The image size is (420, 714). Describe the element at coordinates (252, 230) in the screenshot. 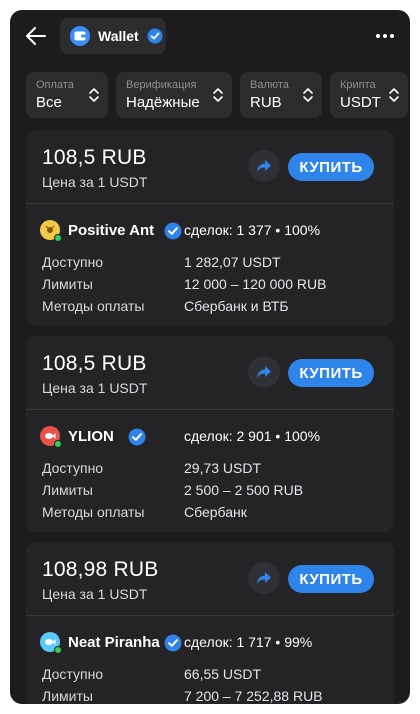

I see `seller-deals: сделок: 1 377 • 100%` at that location.